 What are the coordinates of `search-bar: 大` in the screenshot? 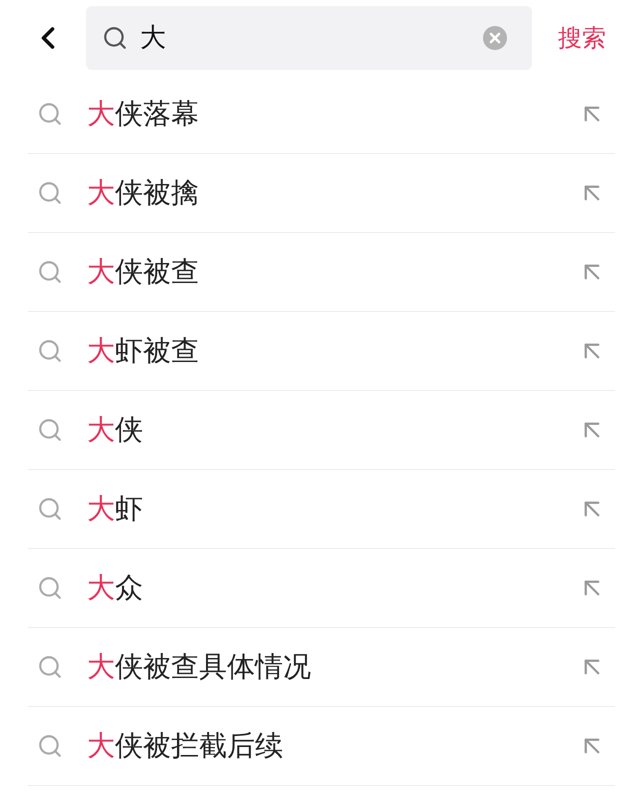 It's located at (309, 38).